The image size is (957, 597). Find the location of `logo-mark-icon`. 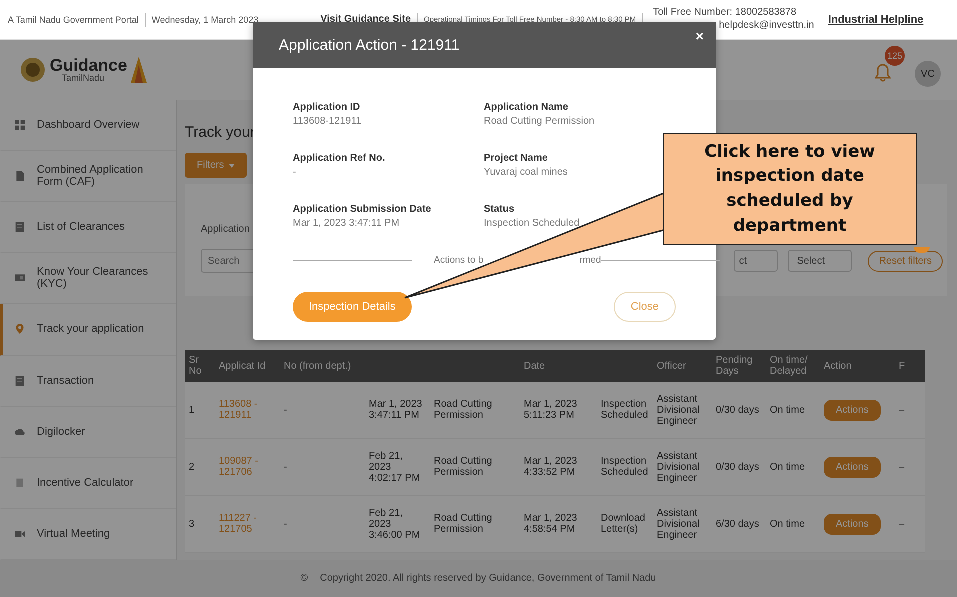

logo-mark-icon is located at coordinates (139, 70).